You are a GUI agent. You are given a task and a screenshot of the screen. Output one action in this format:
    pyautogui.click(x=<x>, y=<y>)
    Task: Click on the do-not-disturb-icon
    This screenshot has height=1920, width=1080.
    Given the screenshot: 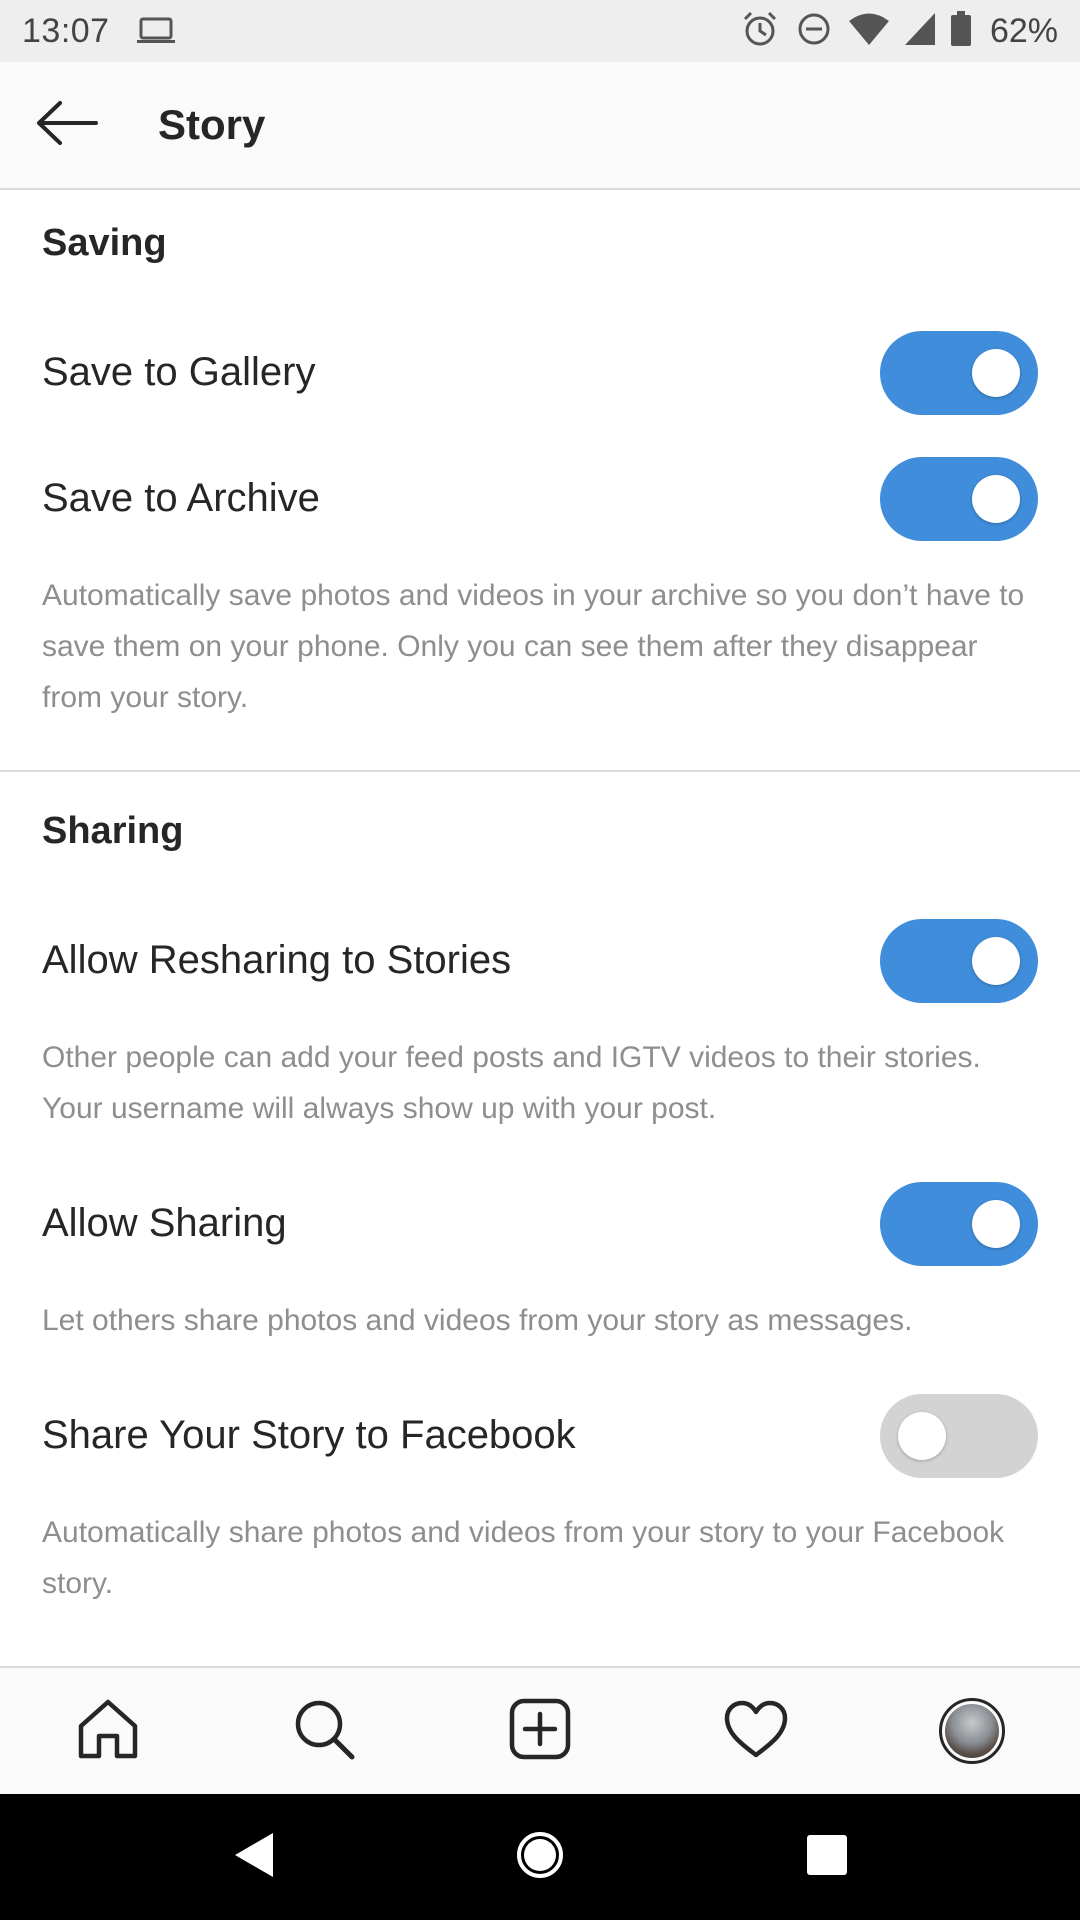 What is the action you would take?
    pyautogui.click(x=814, y=31)
    